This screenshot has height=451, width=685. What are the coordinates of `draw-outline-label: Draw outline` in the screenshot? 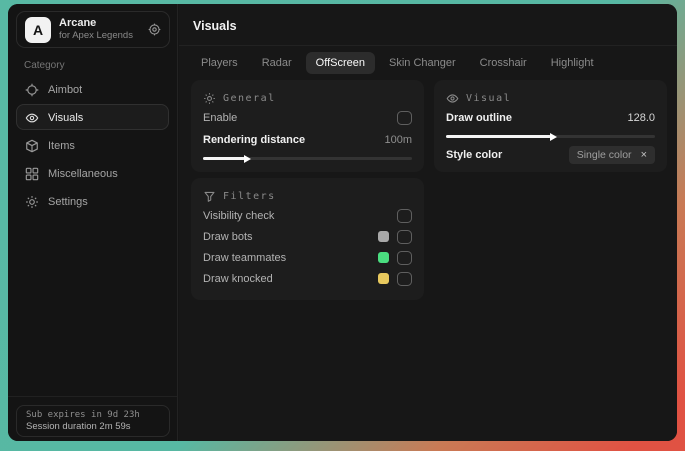 It's located at (479, 118).